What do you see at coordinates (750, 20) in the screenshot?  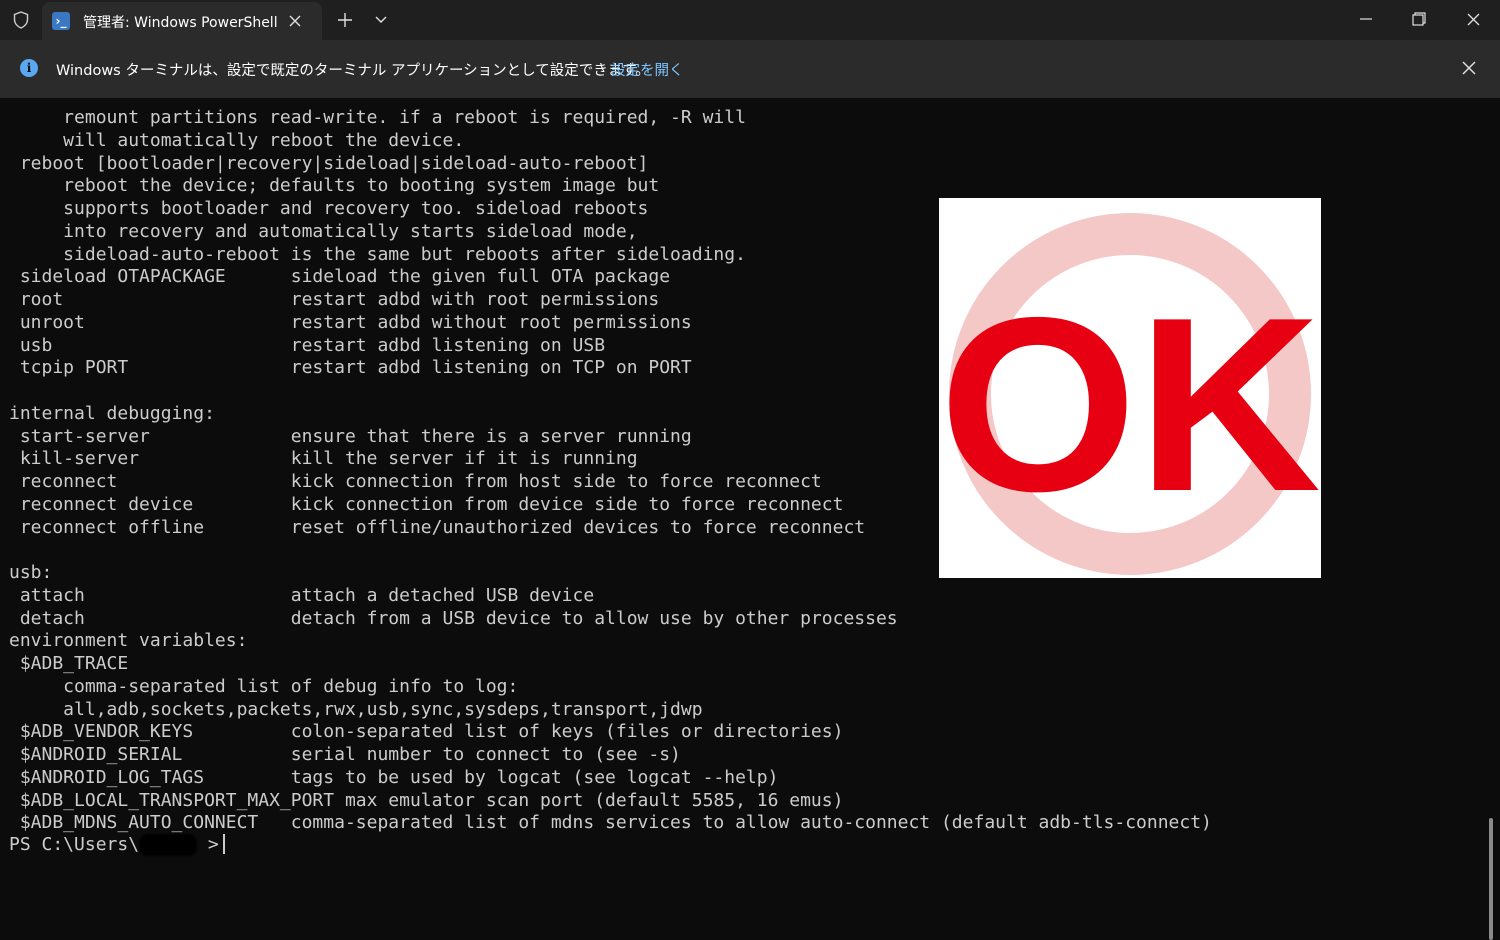 I see `title-bar: ›_ 管理者: Windows PowerShell` at bounding box center [750, 20].